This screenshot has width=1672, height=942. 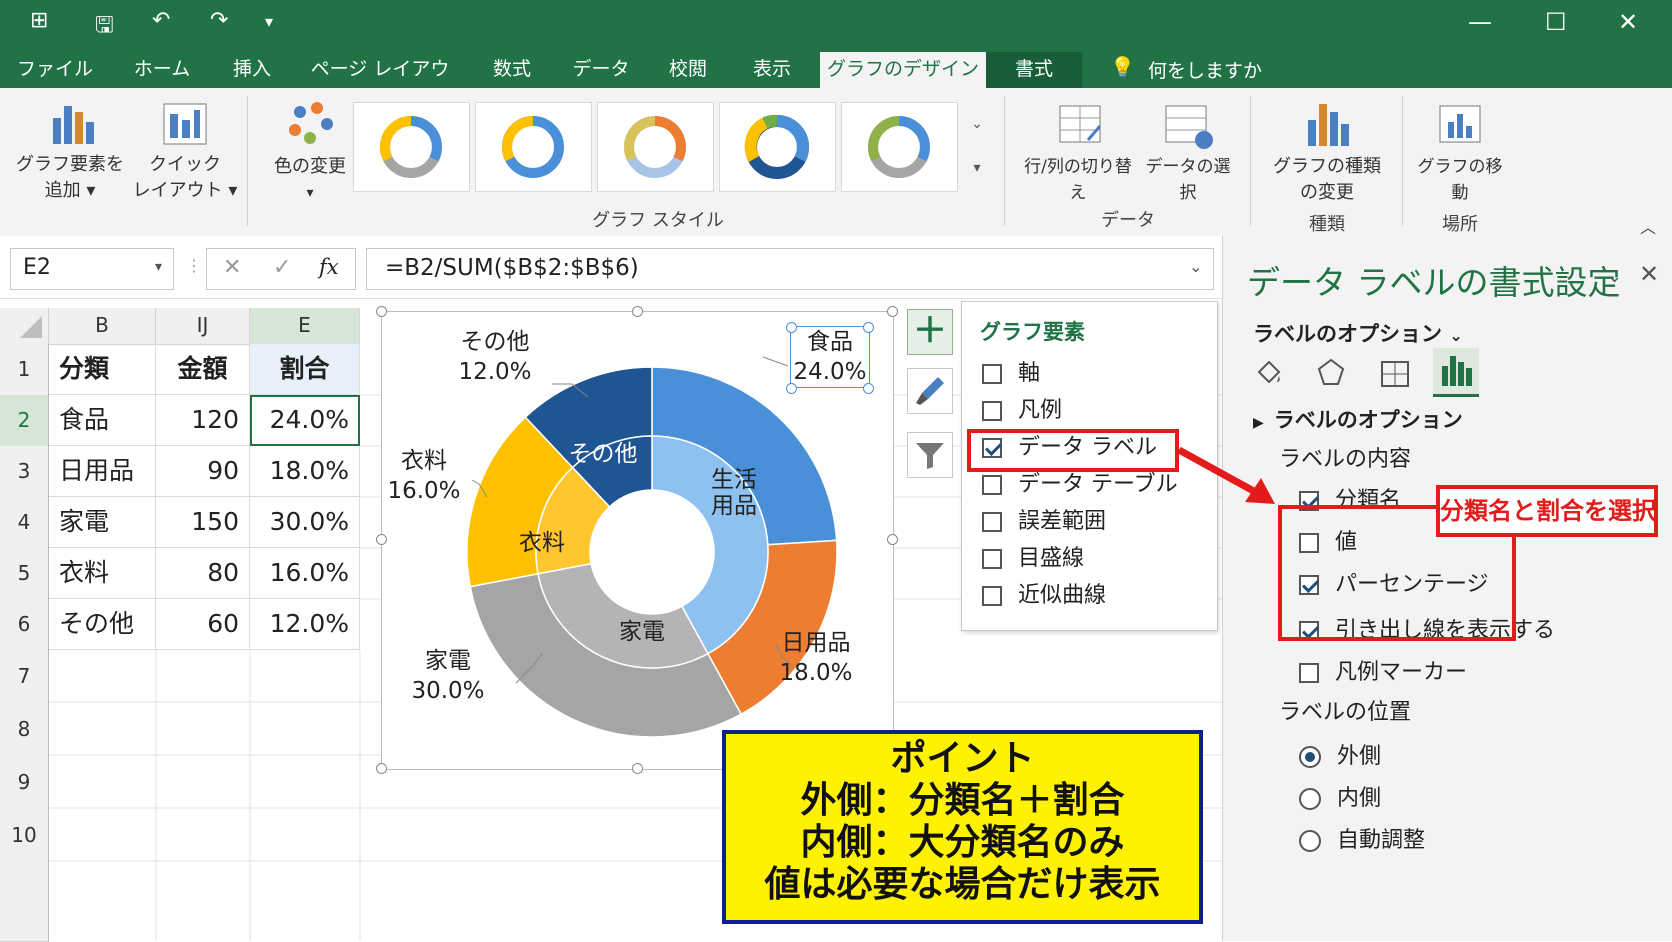 I want to click on expand-formula-icon: ⌄, so click(x=1195, y=266).